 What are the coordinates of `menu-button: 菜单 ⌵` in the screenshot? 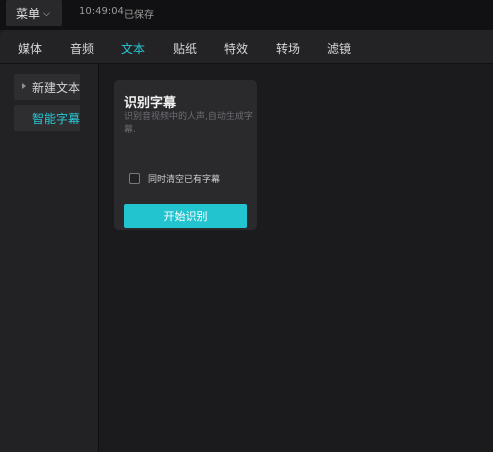 It's located at (34, 13).